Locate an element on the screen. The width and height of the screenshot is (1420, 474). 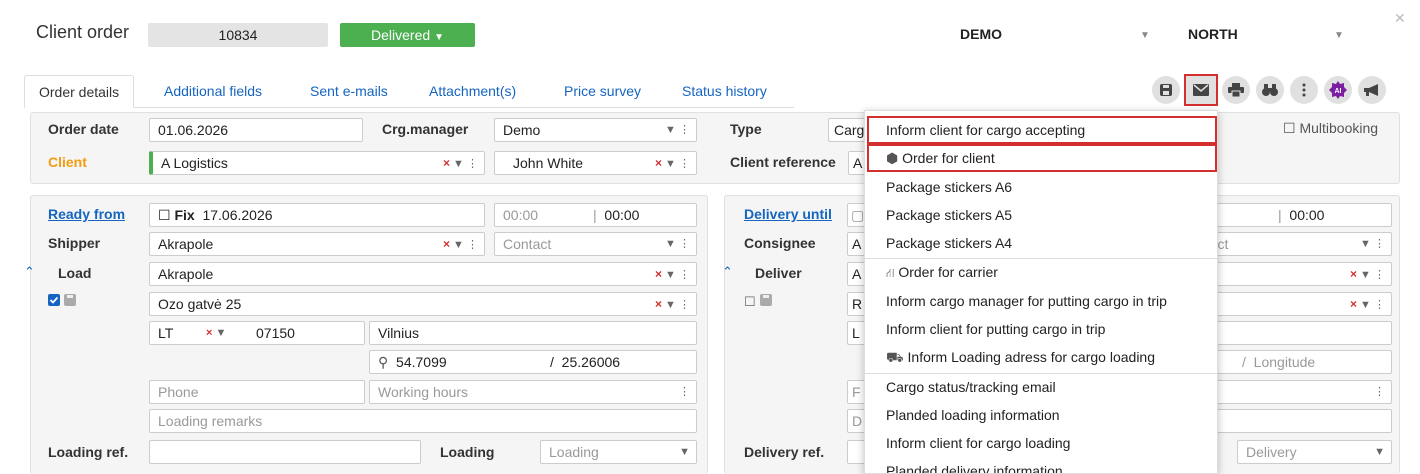
load-address-input: Ozo gatvė 25 × ▼ ⋮ is located at coordinates (423, 304).